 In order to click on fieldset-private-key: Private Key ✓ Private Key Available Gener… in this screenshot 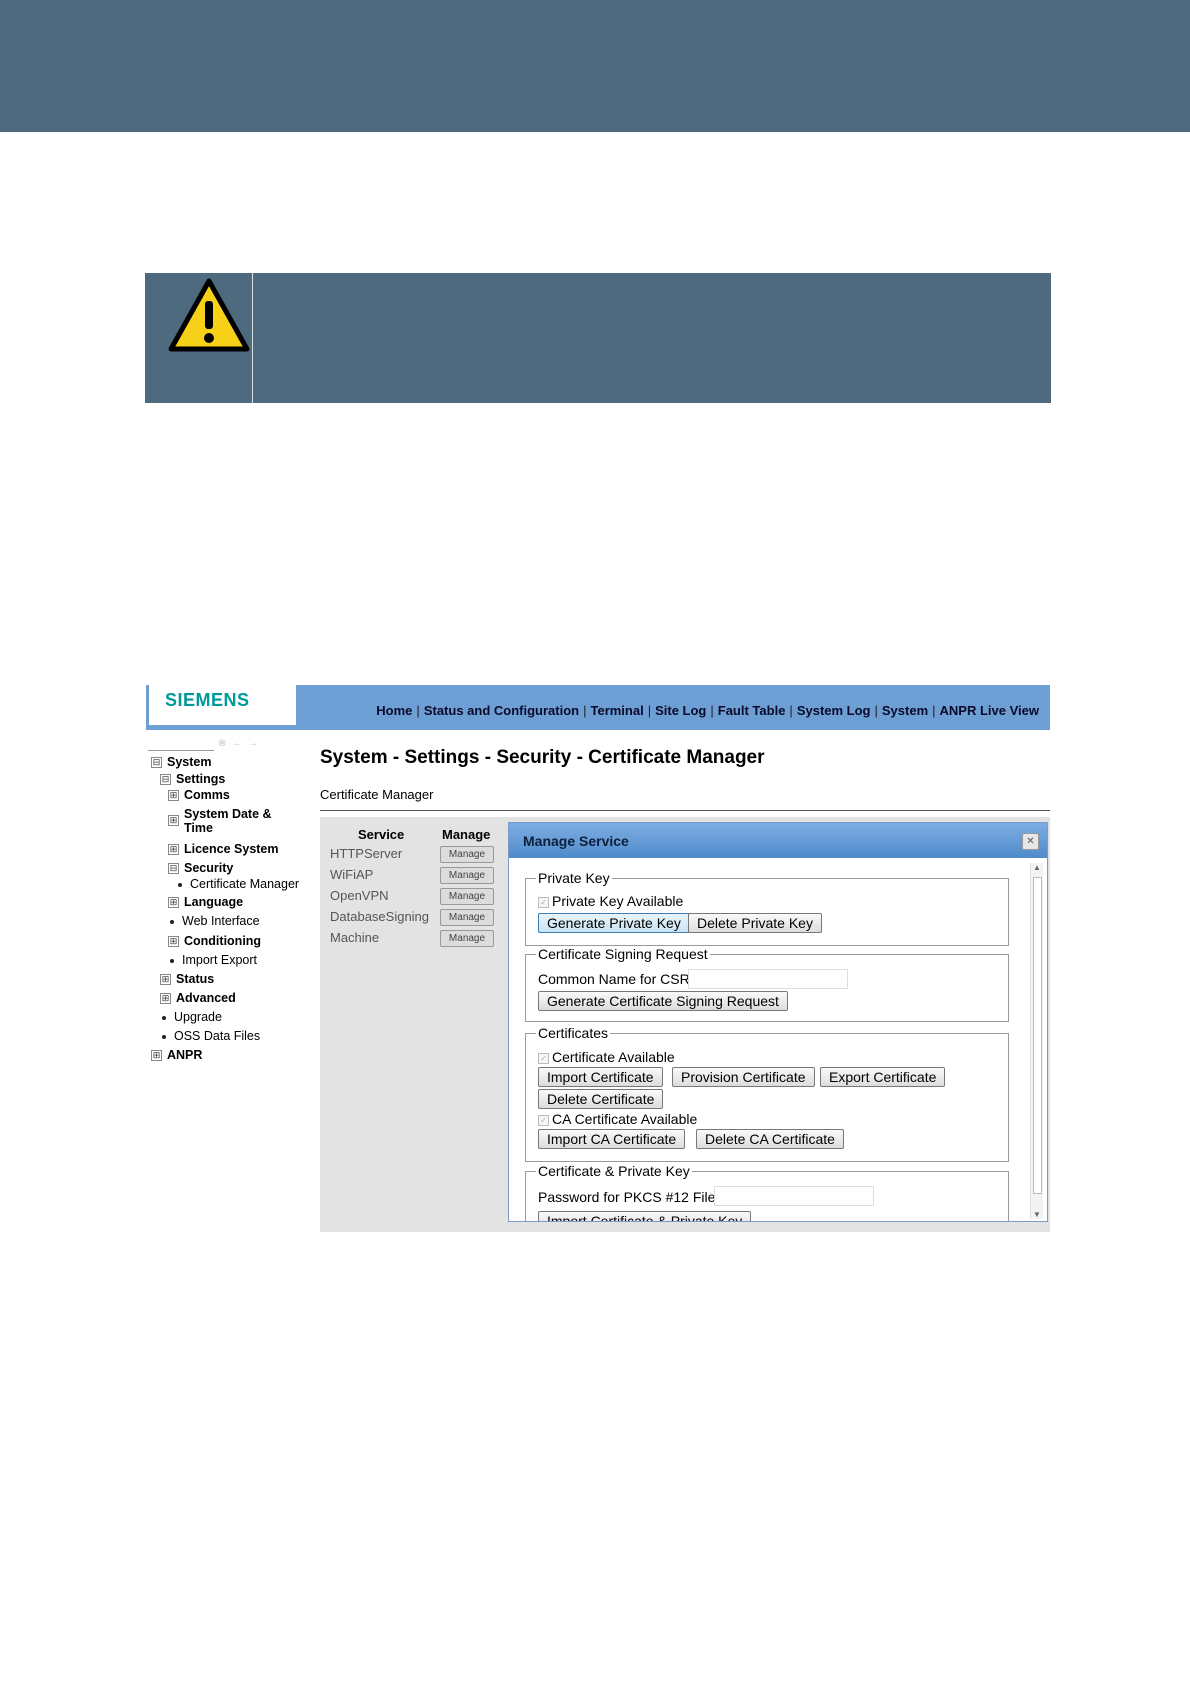, I will do `click(767, 908)`.